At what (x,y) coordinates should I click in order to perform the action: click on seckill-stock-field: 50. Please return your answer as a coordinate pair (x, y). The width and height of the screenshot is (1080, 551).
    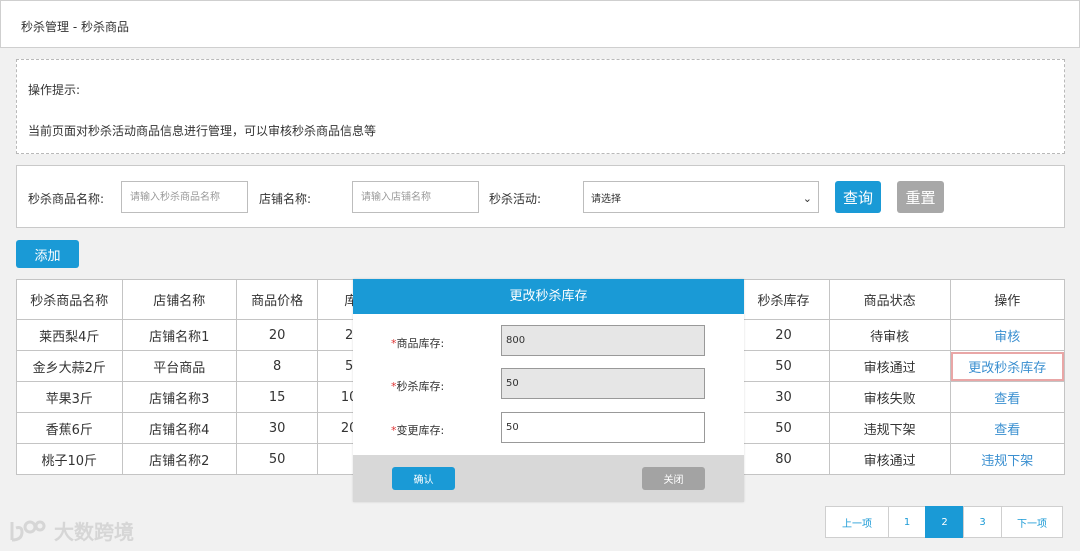
    Looking at the image, I should click on (603, 383).